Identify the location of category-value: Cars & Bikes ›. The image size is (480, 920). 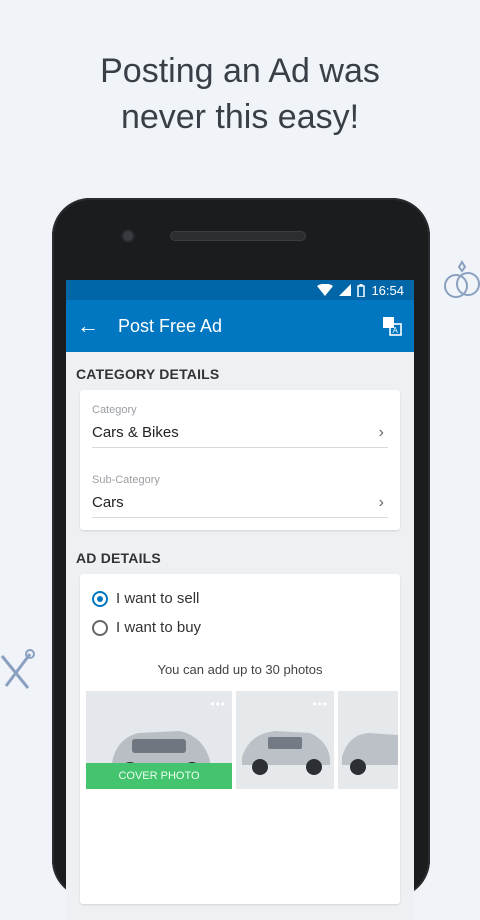
(240, 432).